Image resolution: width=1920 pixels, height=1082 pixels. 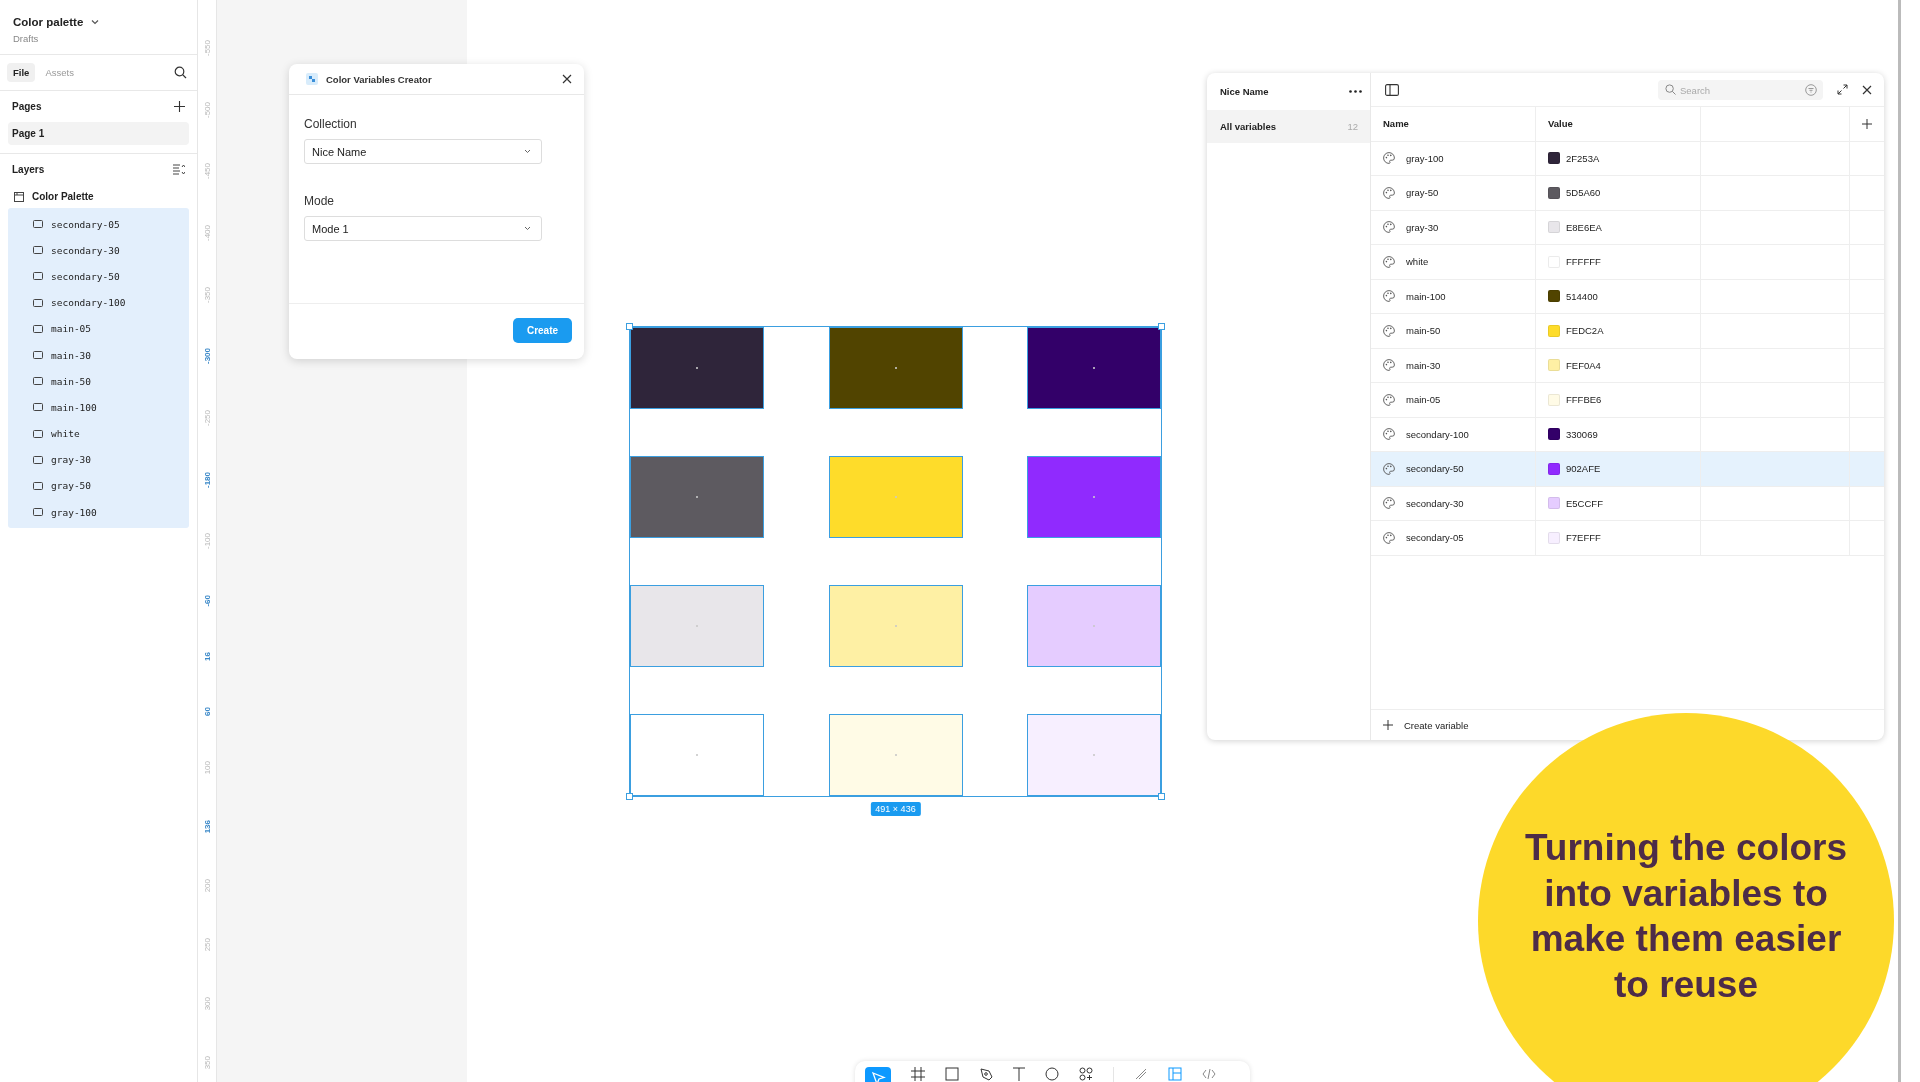 What do you see at coordinates (1811, 89) in the screenshot?
I see `filter-icon` at bounding box center [1811, 89].